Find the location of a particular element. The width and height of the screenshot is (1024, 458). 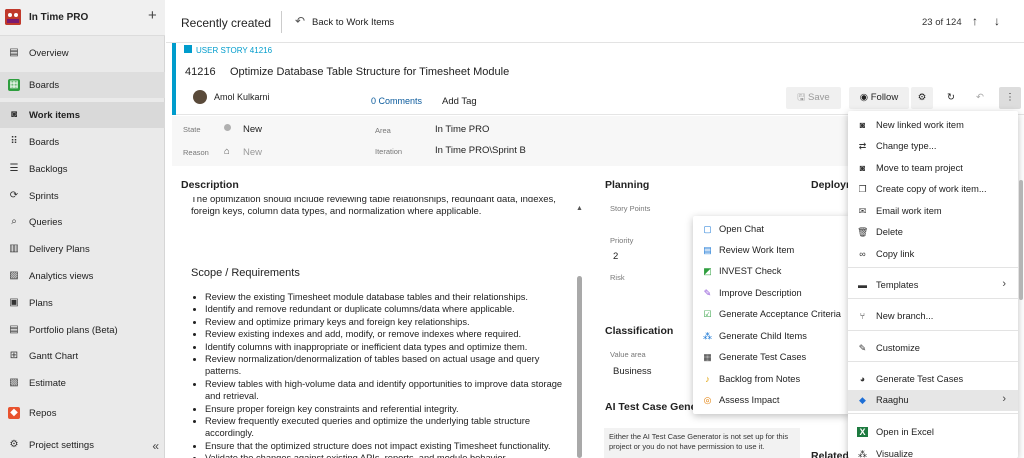

lock-icon: ⌂ is located at coordinates (227, 151).